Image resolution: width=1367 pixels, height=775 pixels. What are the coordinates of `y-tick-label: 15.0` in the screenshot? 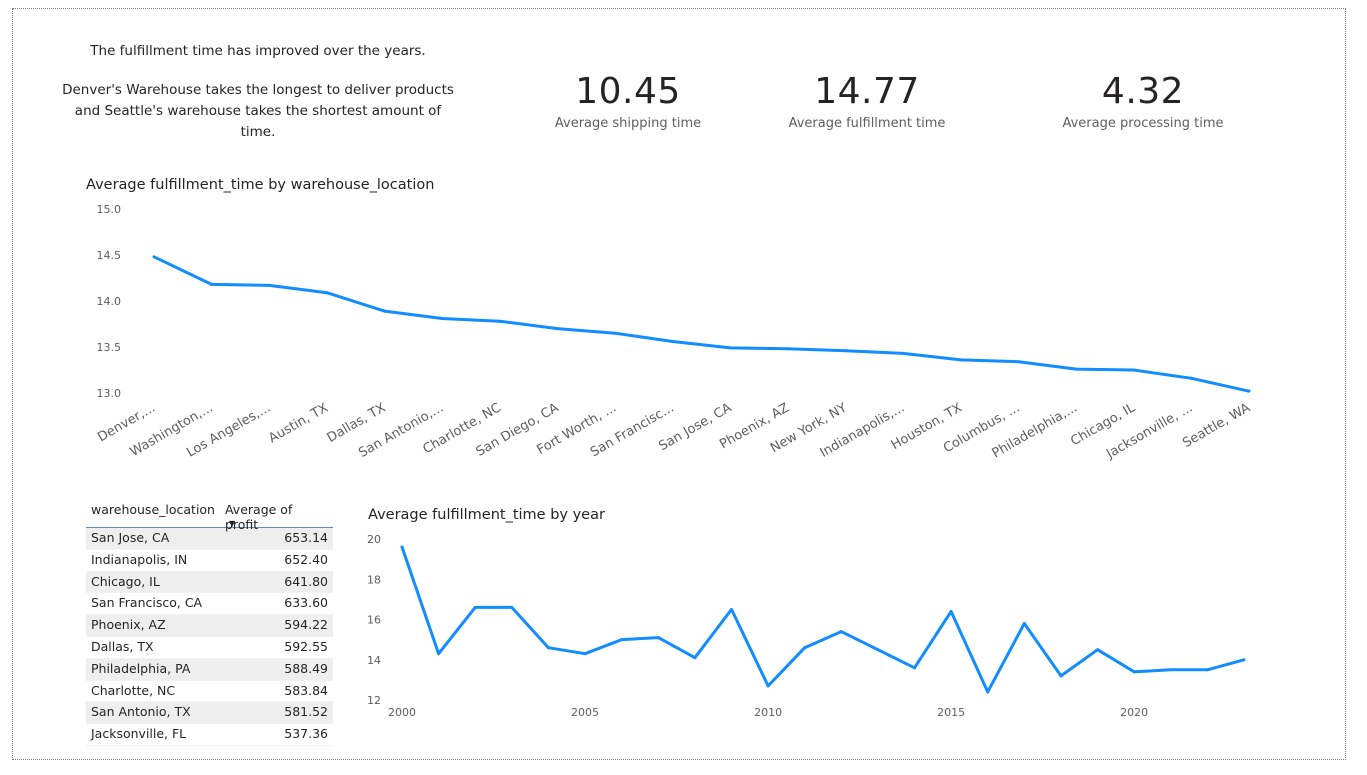 It's located at (109, 209).